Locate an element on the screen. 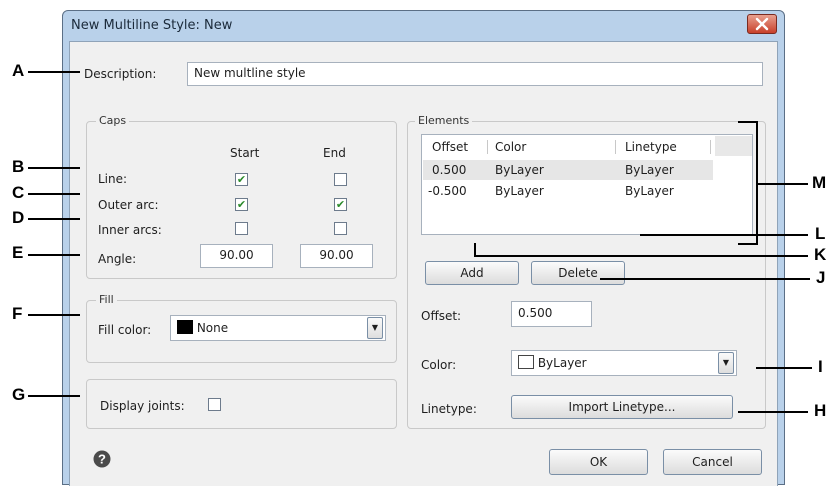  caps-inner-arcs-end-checkbox is located at coordinates (340, 228).